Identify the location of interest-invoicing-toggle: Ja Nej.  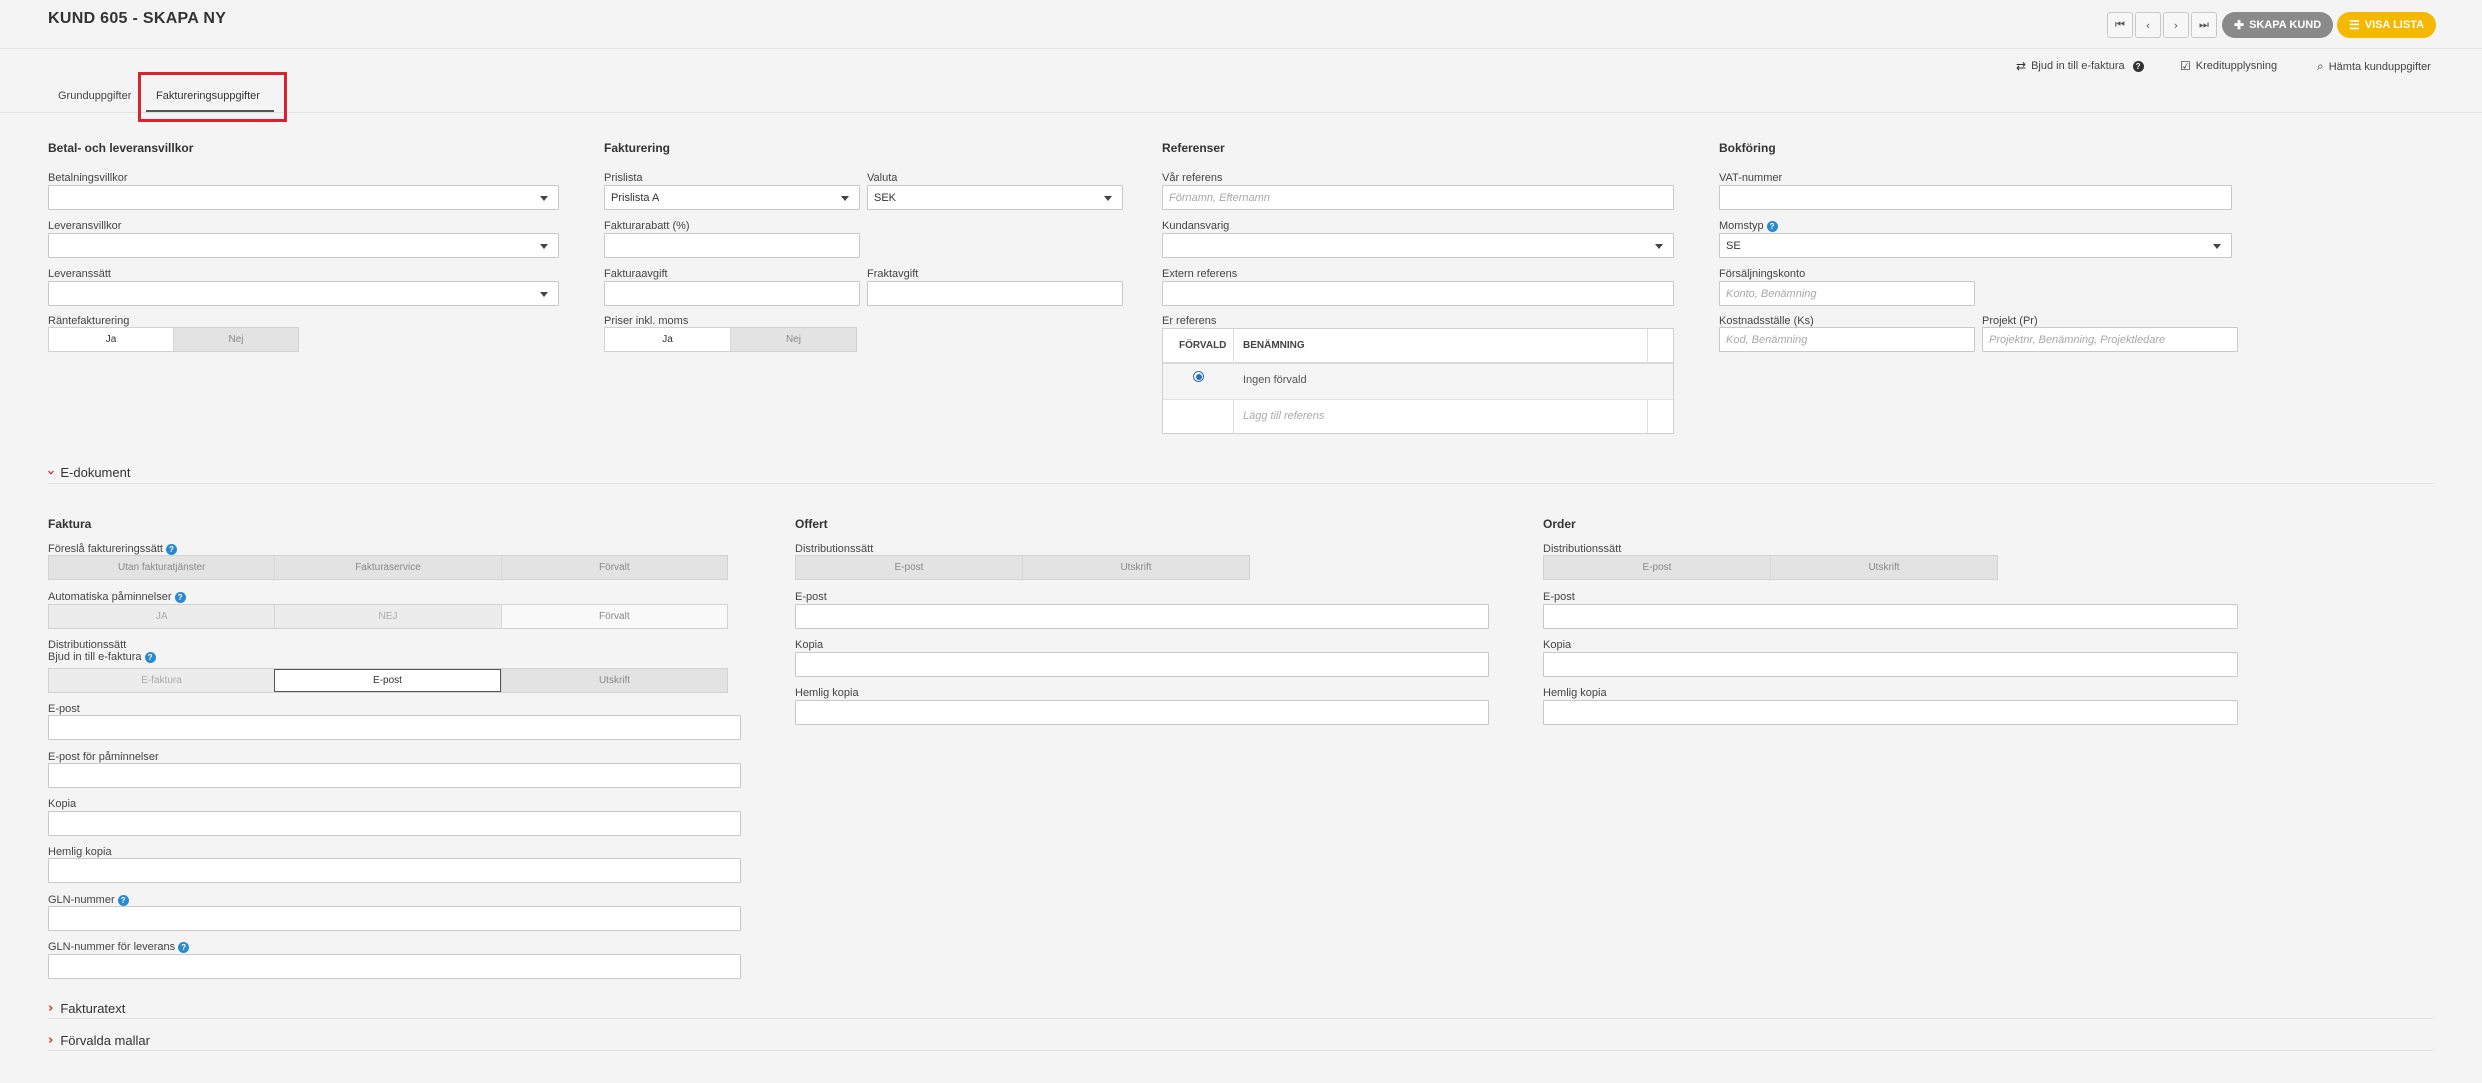
(173, 339).